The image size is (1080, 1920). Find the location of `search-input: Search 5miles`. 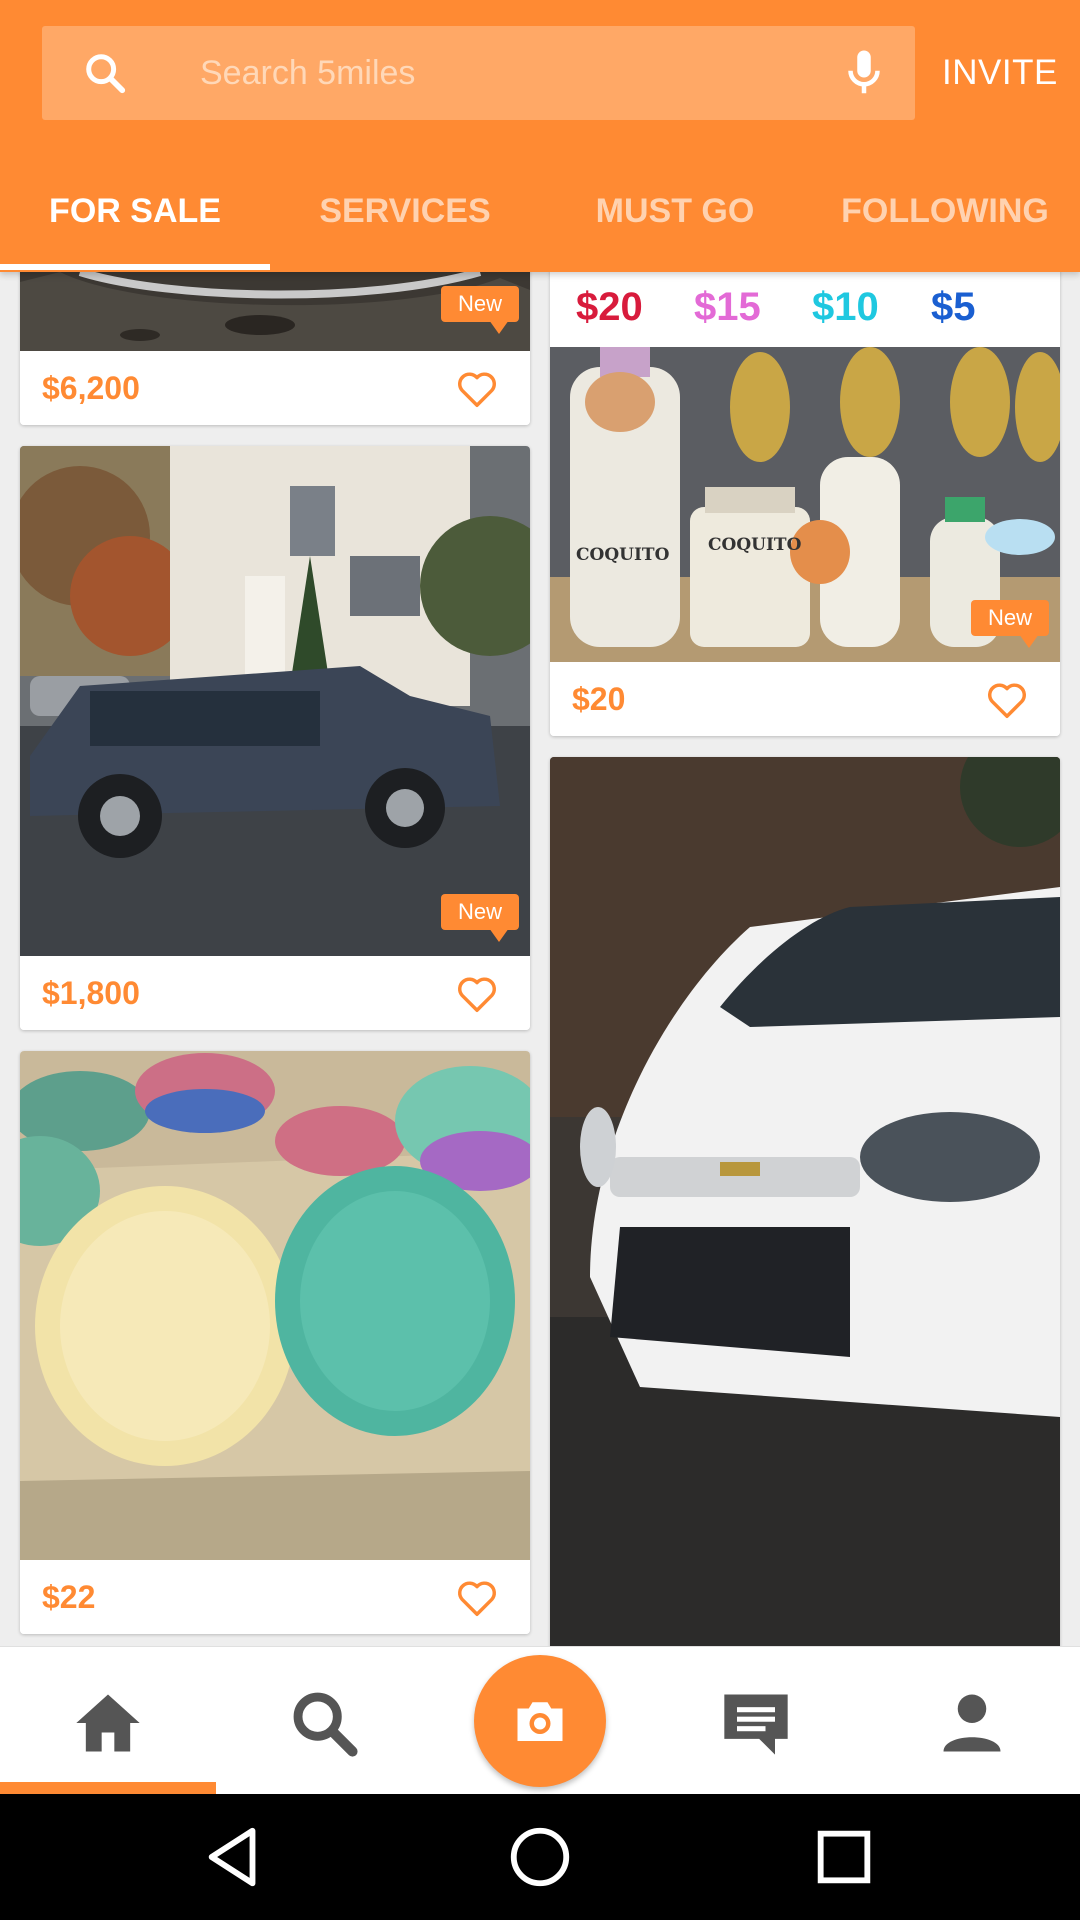

search-input: Search 5miles is located at coordinates (307, 73).